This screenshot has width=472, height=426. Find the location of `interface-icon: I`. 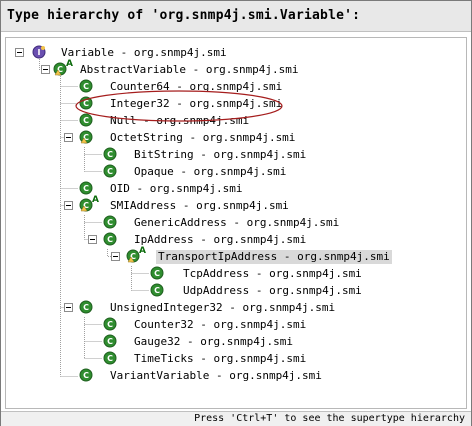

interface-icon: I is located at coordinates (39, 52).